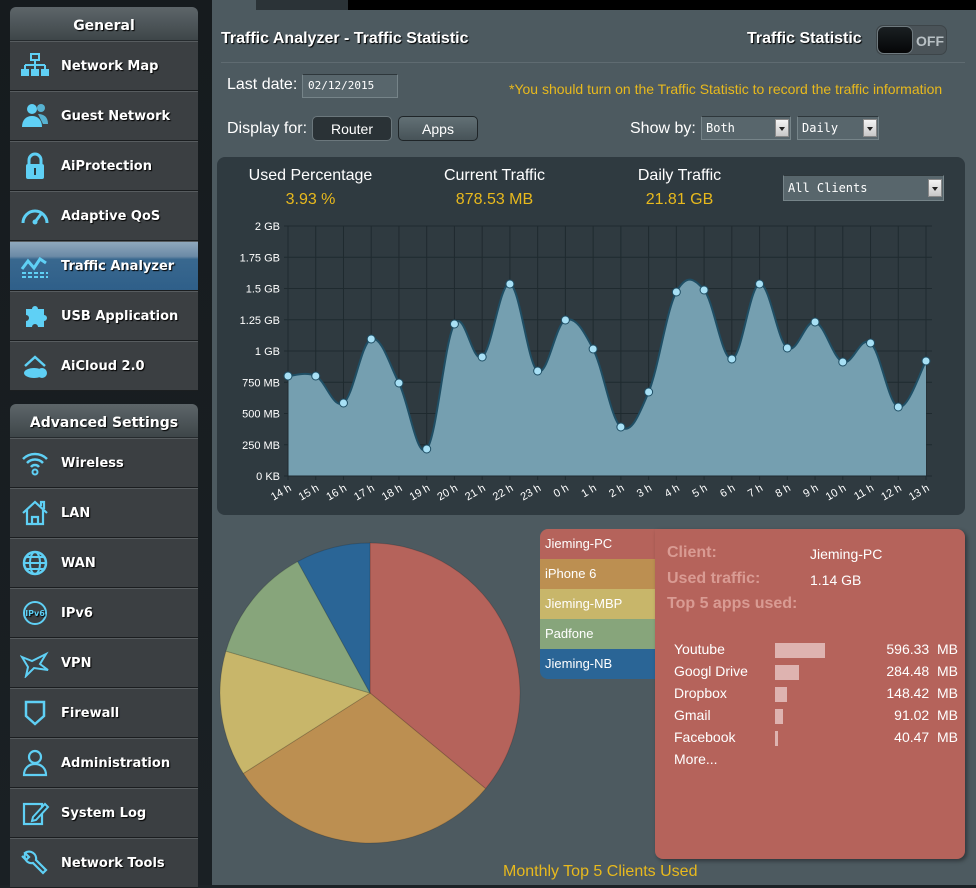 This screenshot has width=976, height=888. What do you see at coordinates (261, 415) in the screenshot?
I see `y-tick-label: 500 MB` at bounding box center [261, 415].